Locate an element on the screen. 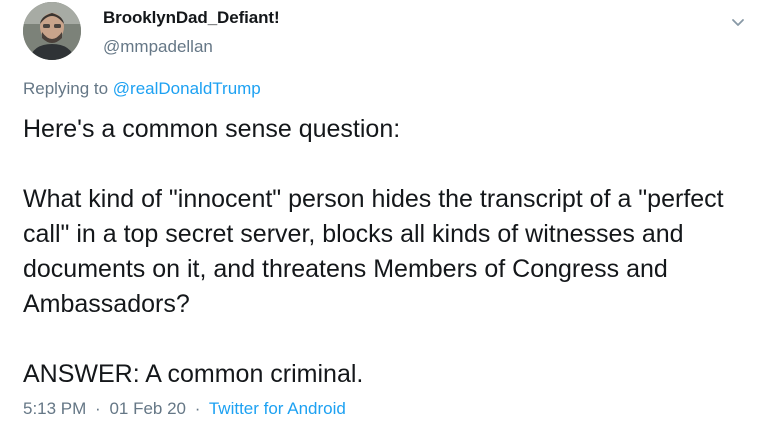 This screenshot has height=428, width=762. avatar is located at coordinates (52, 31).